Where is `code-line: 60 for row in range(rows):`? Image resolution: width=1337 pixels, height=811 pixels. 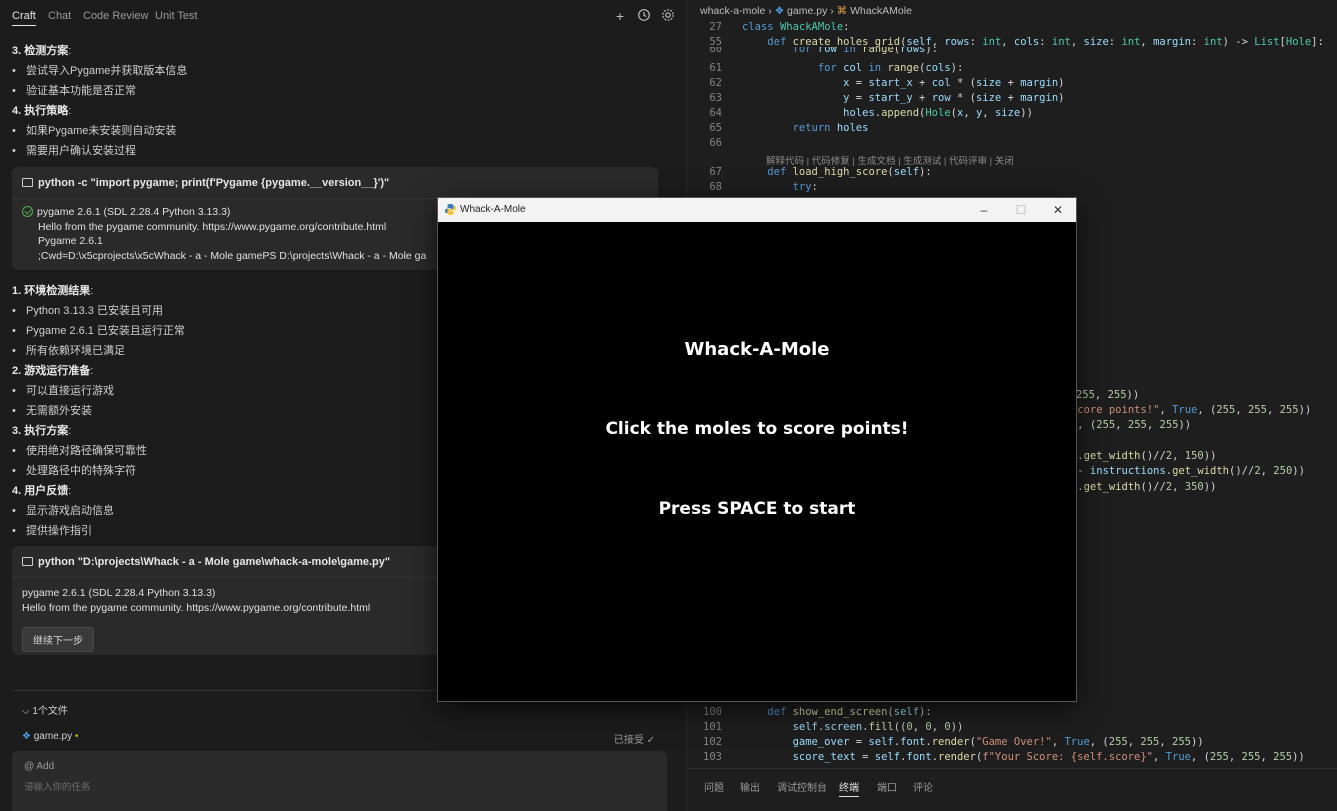
code-line: 60 for row in range(rows): is located at coordinates (813, 51).